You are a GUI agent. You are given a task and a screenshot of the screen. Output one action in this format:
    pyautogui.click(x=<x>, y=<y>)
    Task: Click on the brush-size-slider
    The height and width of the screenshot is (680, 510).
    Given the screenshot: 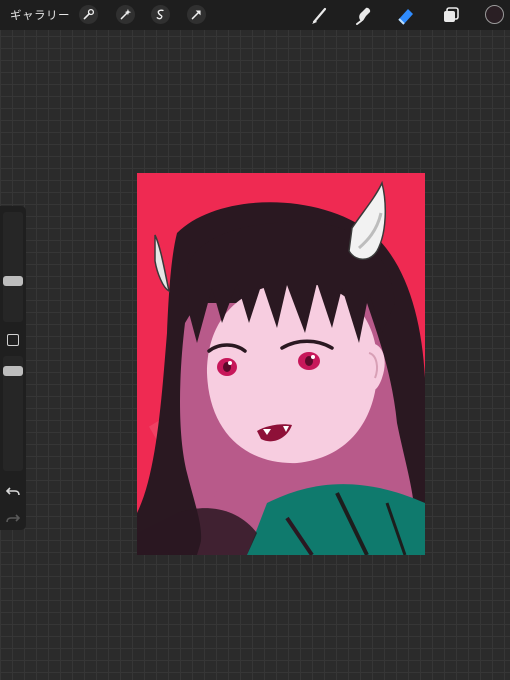 What is the action you would take?
    pyautogui.click(x=13, y=267)
    